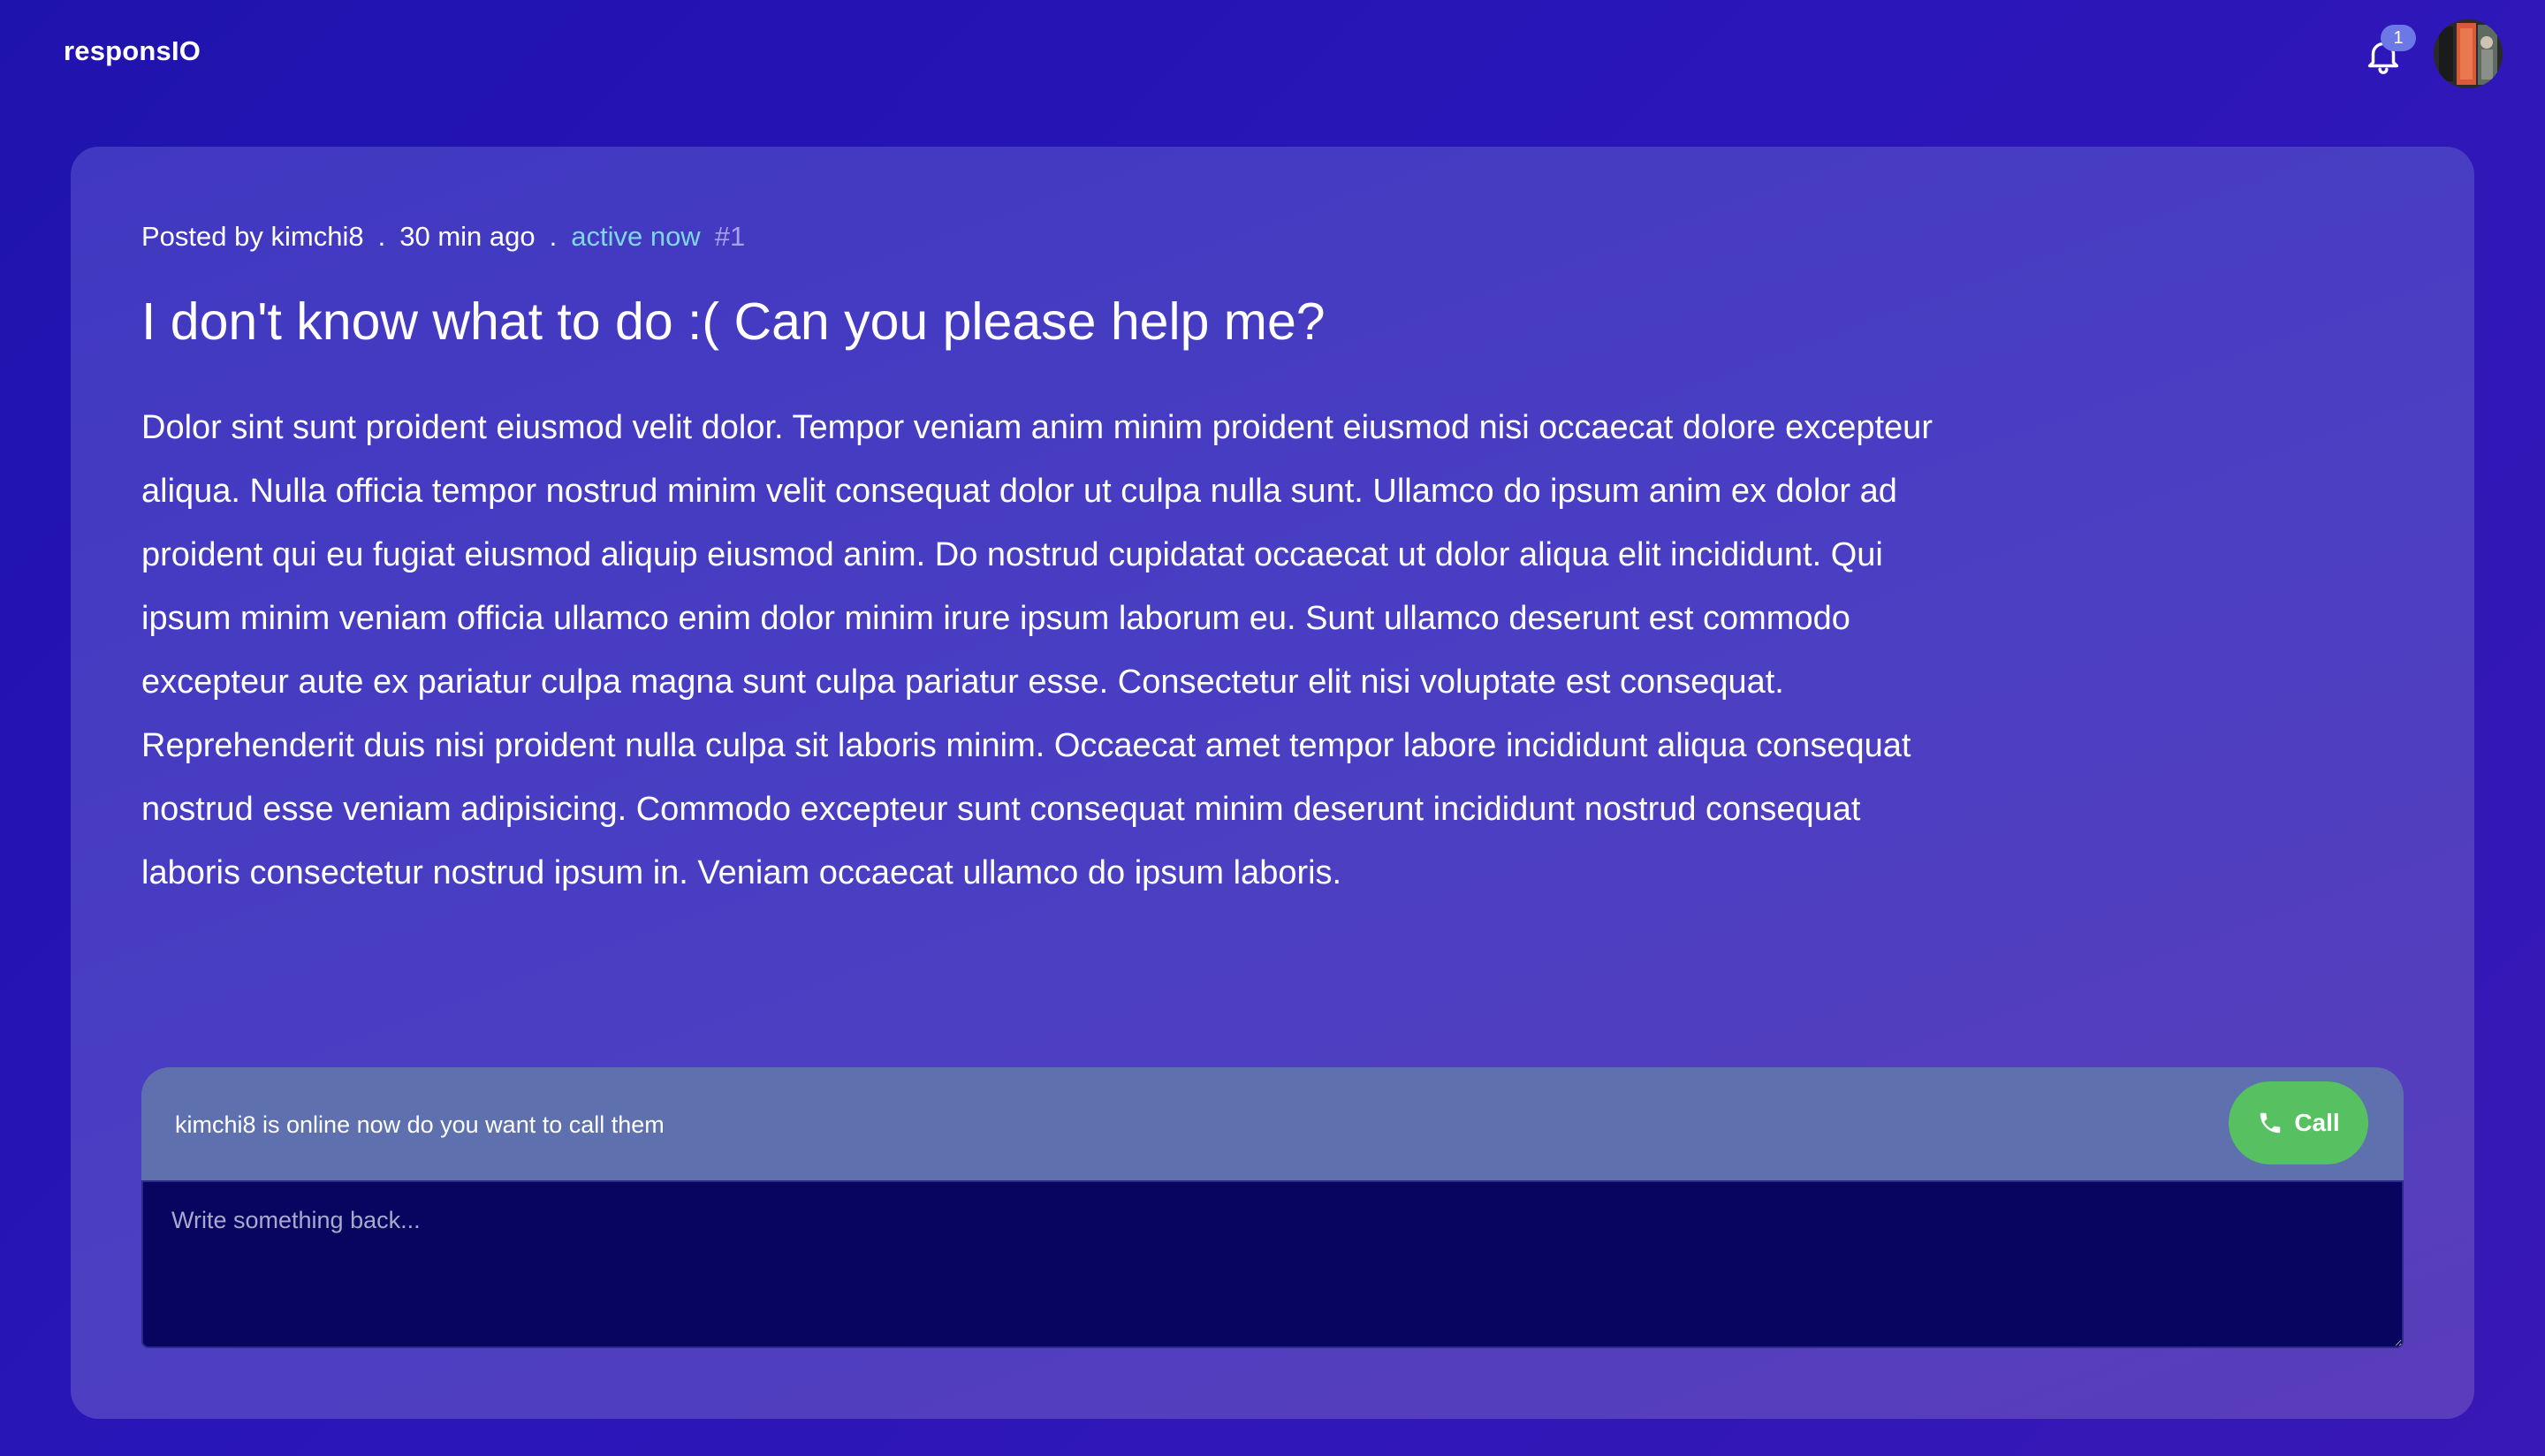 Image resolution: width=2545 pixels, height=1456 pixels. Describe the element at coordinates (636, 237) in the screenshot. I see `author-status: active now` at that location.